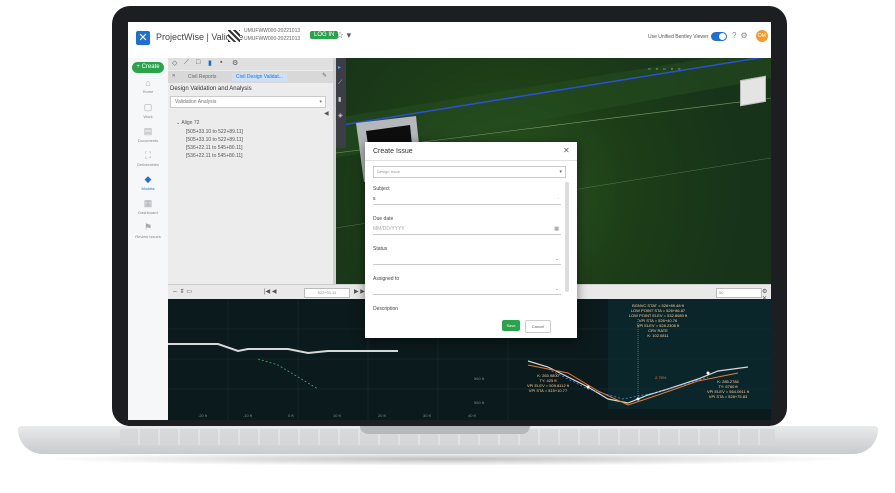  What do you see at coordinates (467, 199) in the screenshot?
I see `subject-input: s ·` at bounding box center [467, 199].